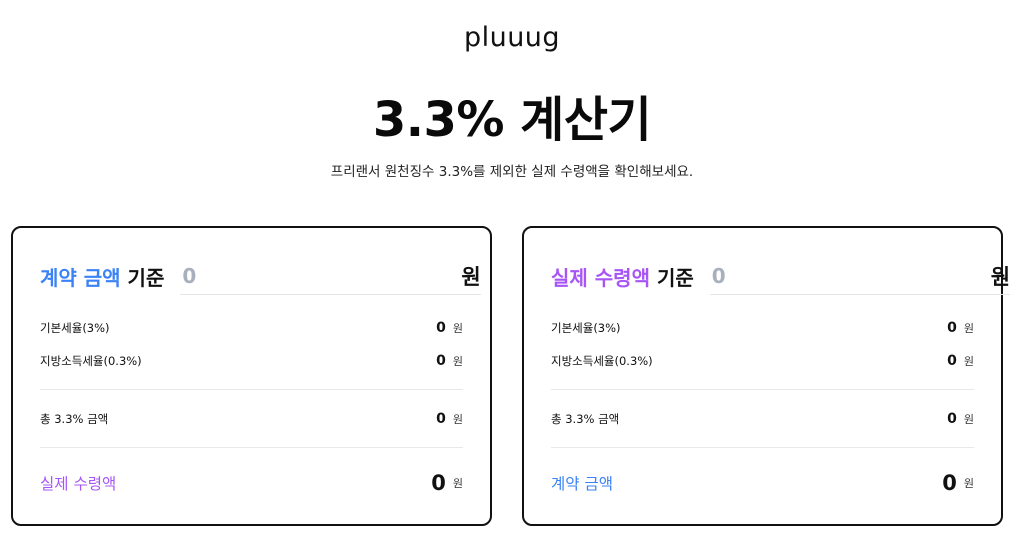  Describe the element at coordinates (582, 484) in the screenshot. I see `contract-amount-result-label: 계약 금액` at that location.